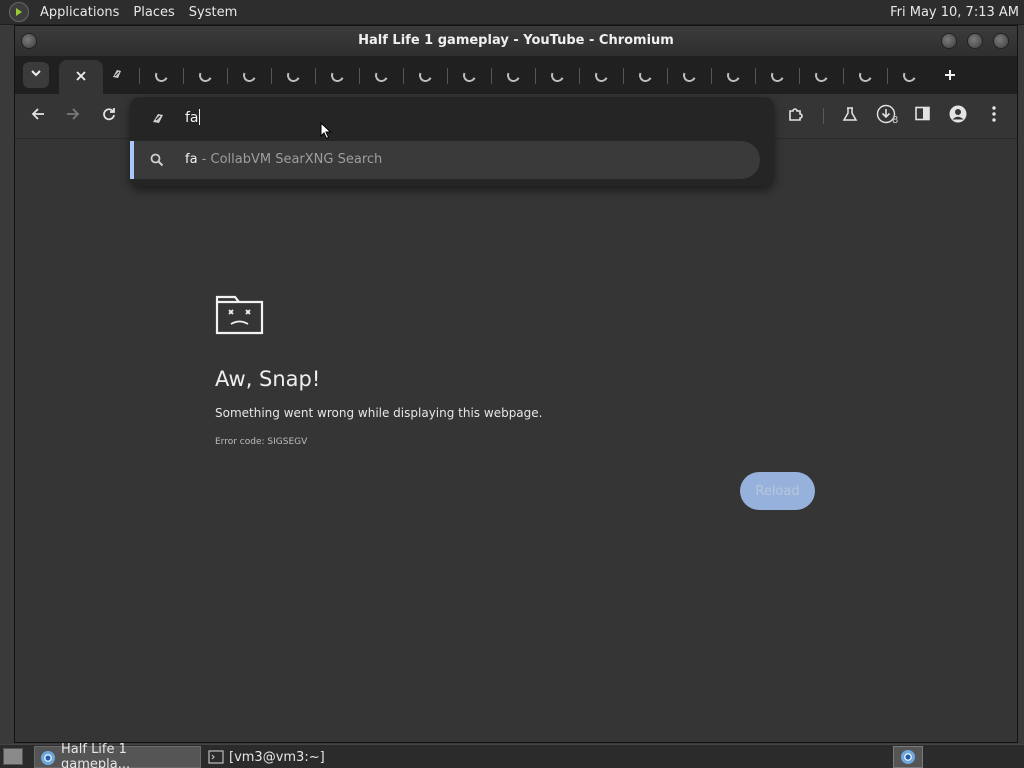 The width and height of the screenshot is (1024, 768). I want to click on forward-button, so click(73, 116).